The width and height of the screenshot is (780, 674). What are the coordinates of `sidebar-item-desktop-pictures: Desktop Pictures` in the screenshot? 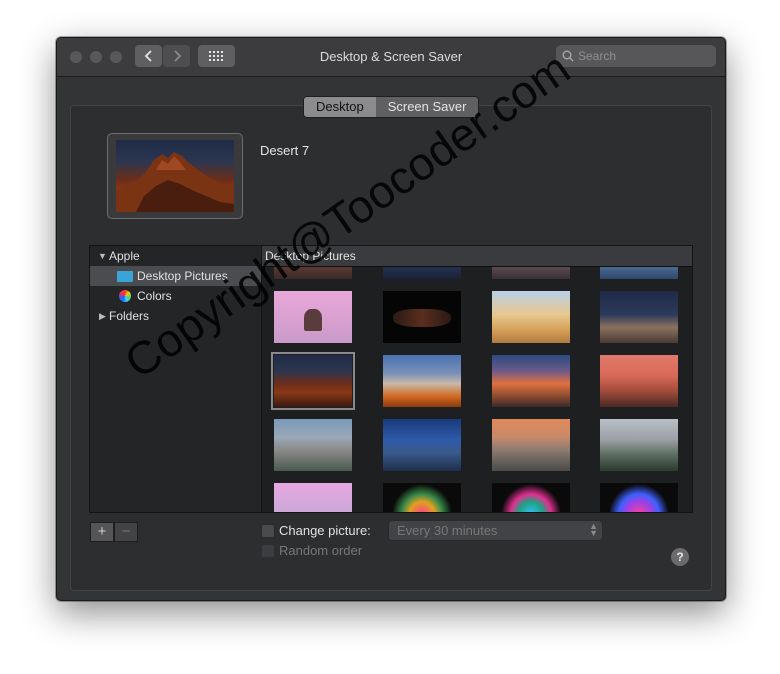 It's located at (175, 276).